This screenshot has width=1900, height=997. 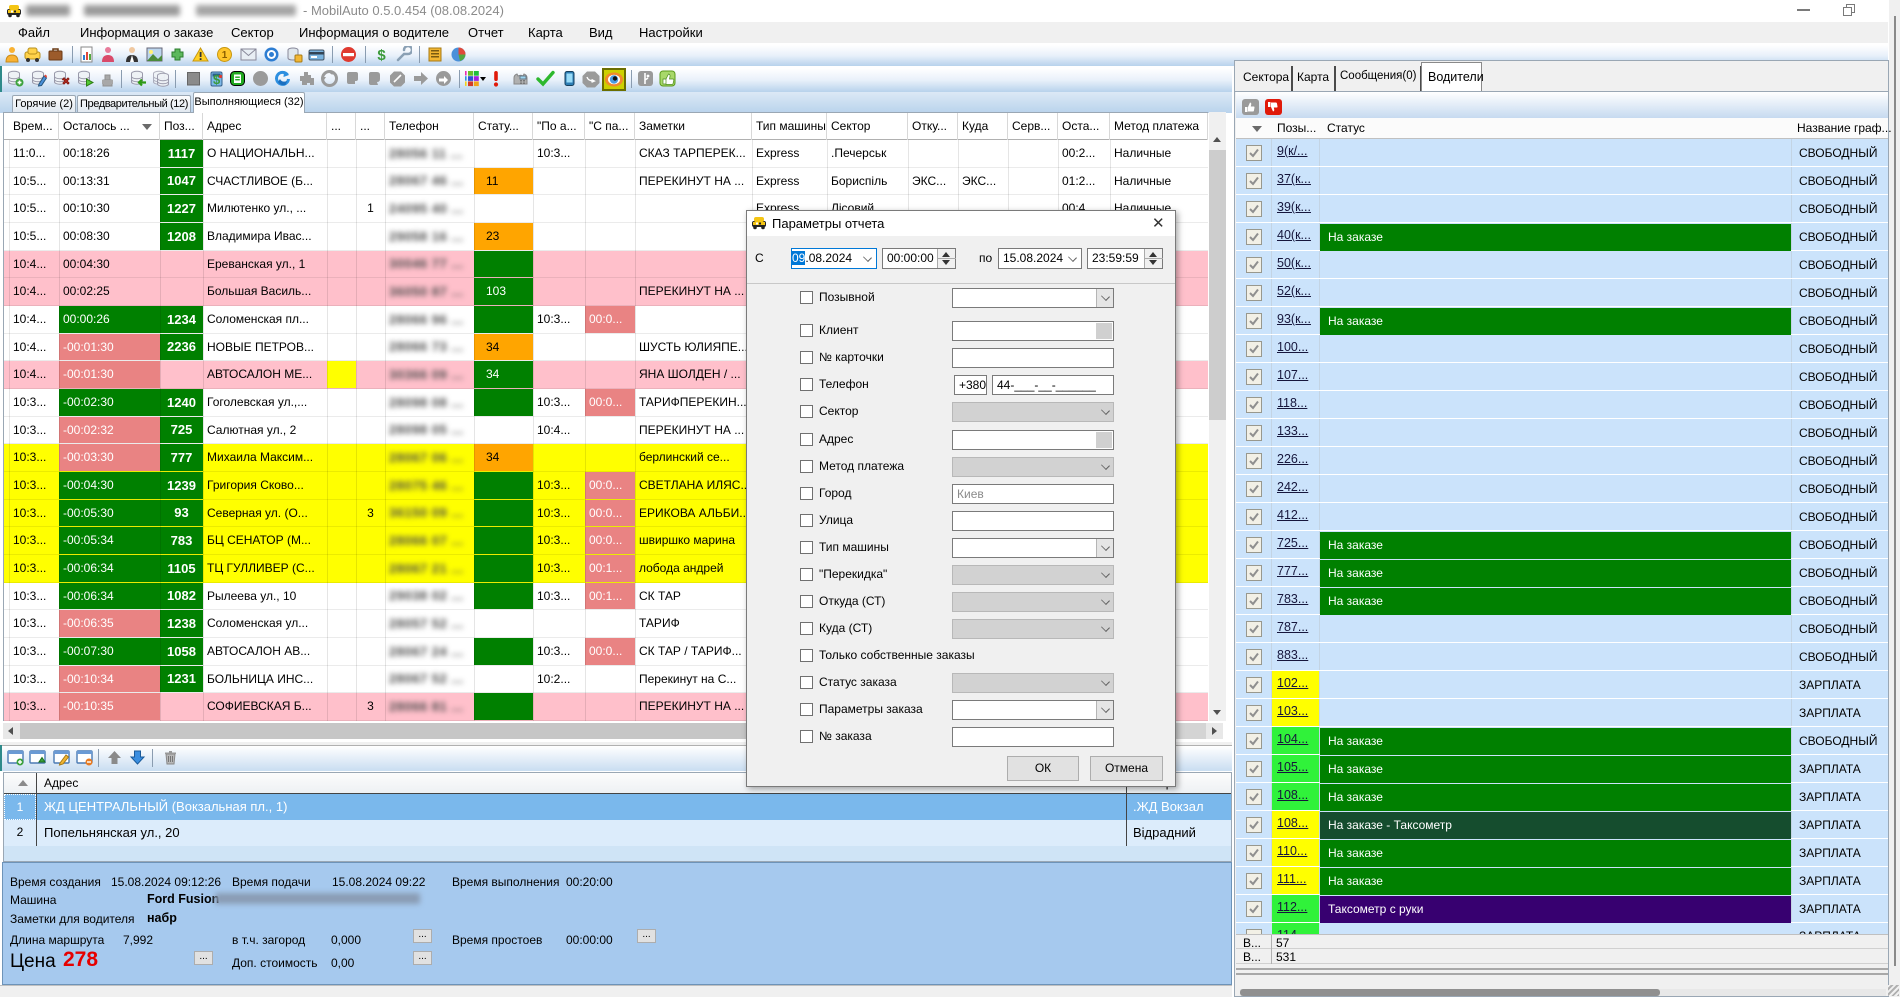 What do you see at coordinates (225, 55) in the screenshot?
I see `svg-text: 1` at bounding box center [225, 55].